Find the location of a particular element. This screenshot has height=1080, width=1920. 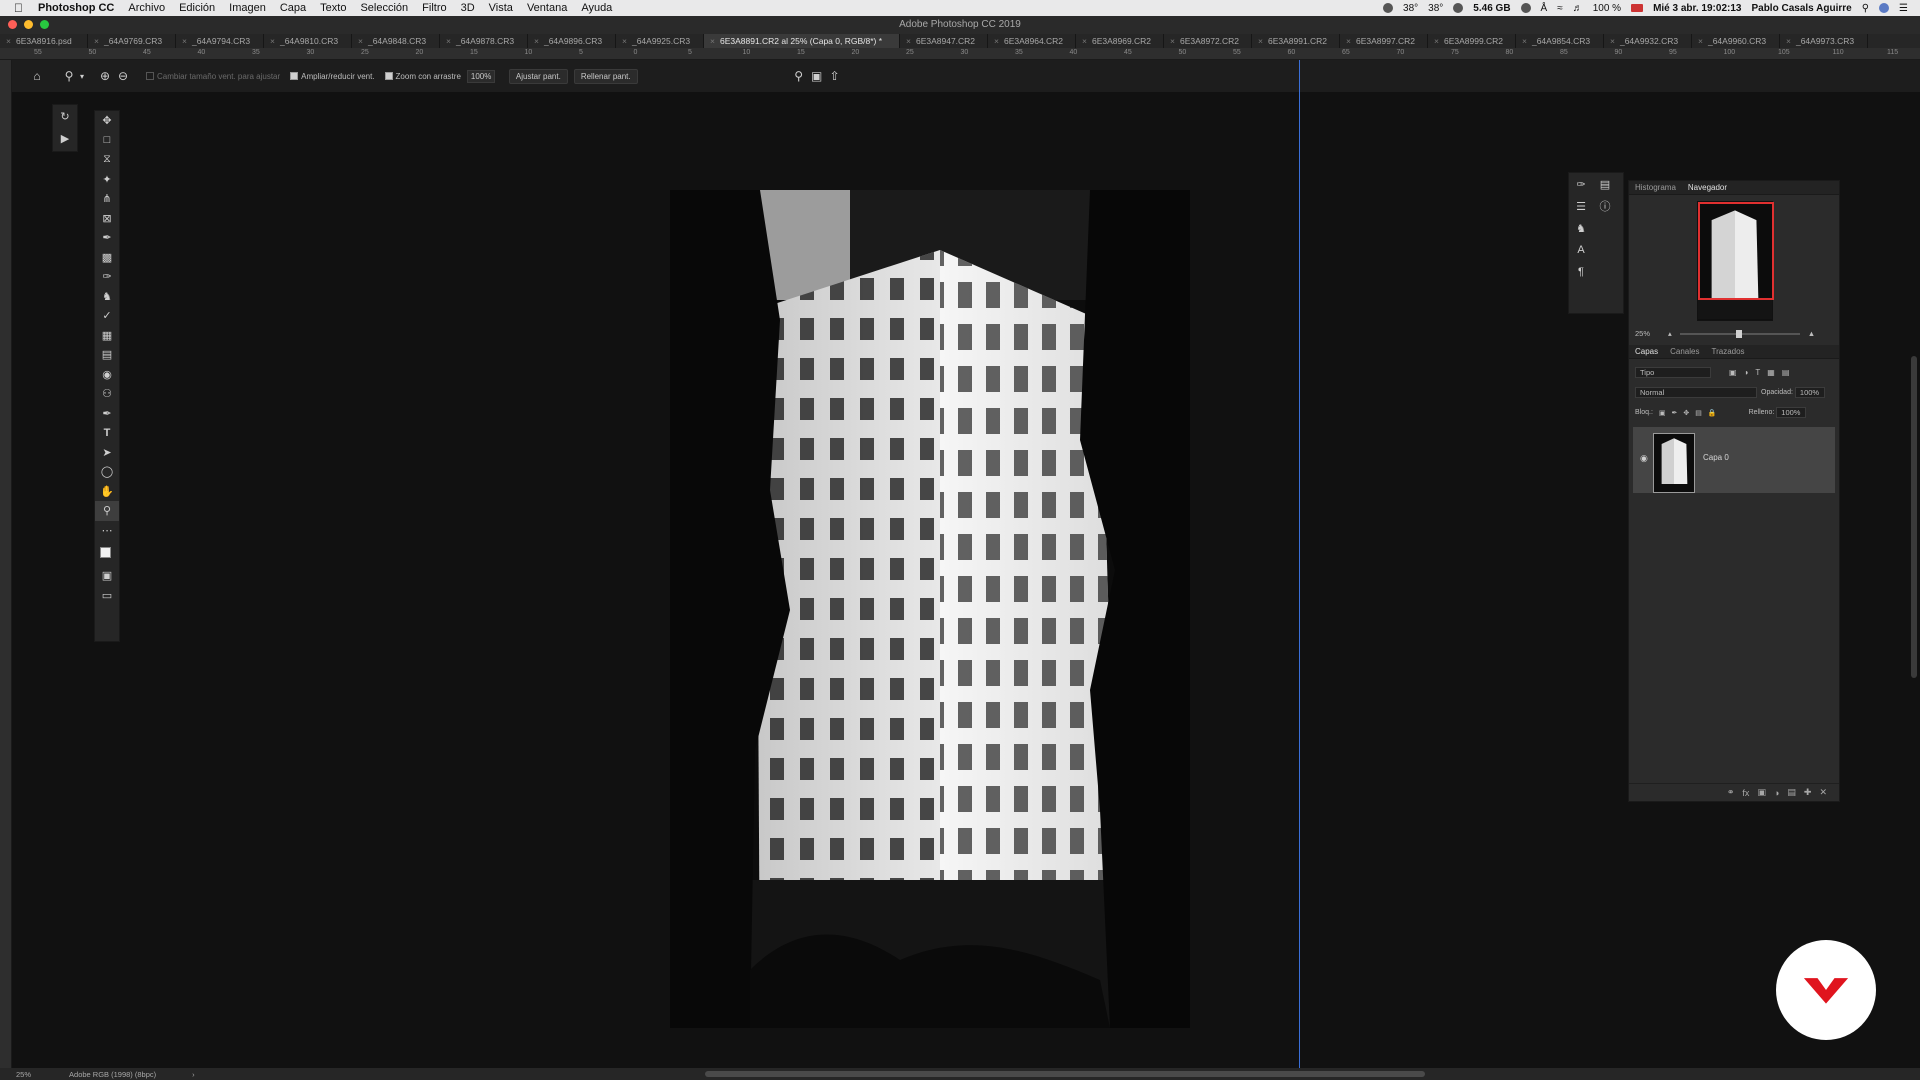

adjustments-icon: ☰ is located at coordinates (1581, 206).